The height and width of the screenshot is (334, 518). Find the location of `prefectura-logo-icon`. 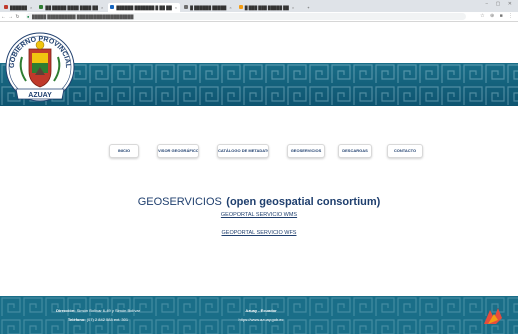

prefectura-logo-icon is located at coordinates (493, 316).